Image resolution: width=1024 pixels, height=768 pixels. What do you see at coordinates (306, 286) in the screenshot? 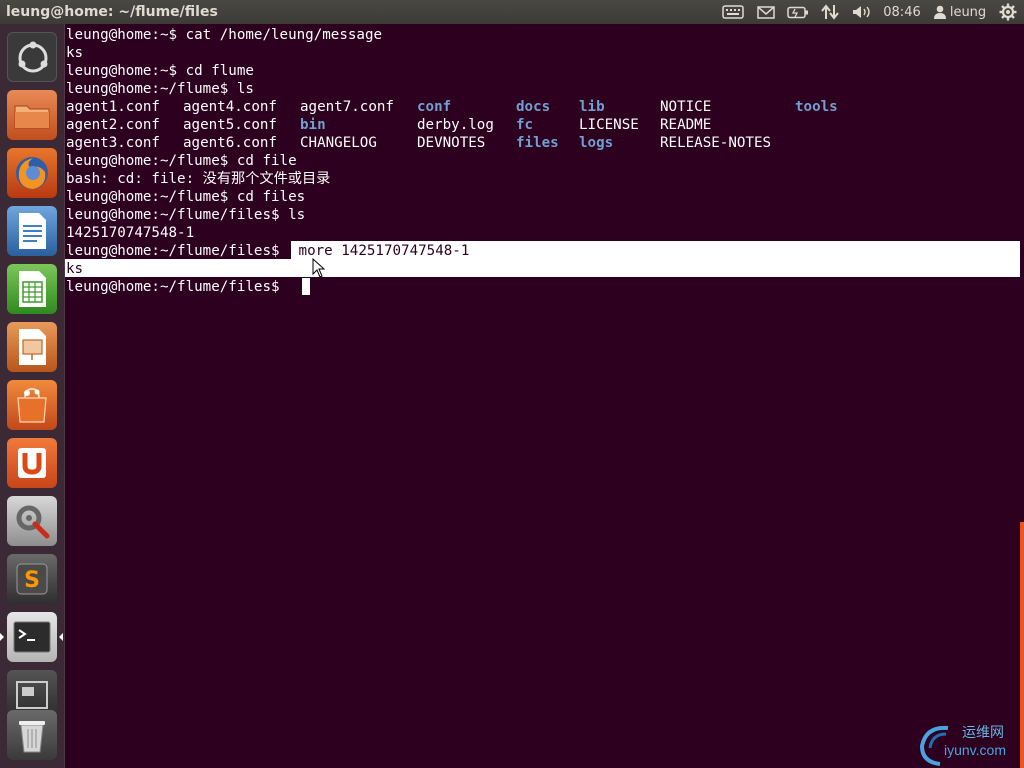
I see `text-cursor` at bounding box center [306, 286].